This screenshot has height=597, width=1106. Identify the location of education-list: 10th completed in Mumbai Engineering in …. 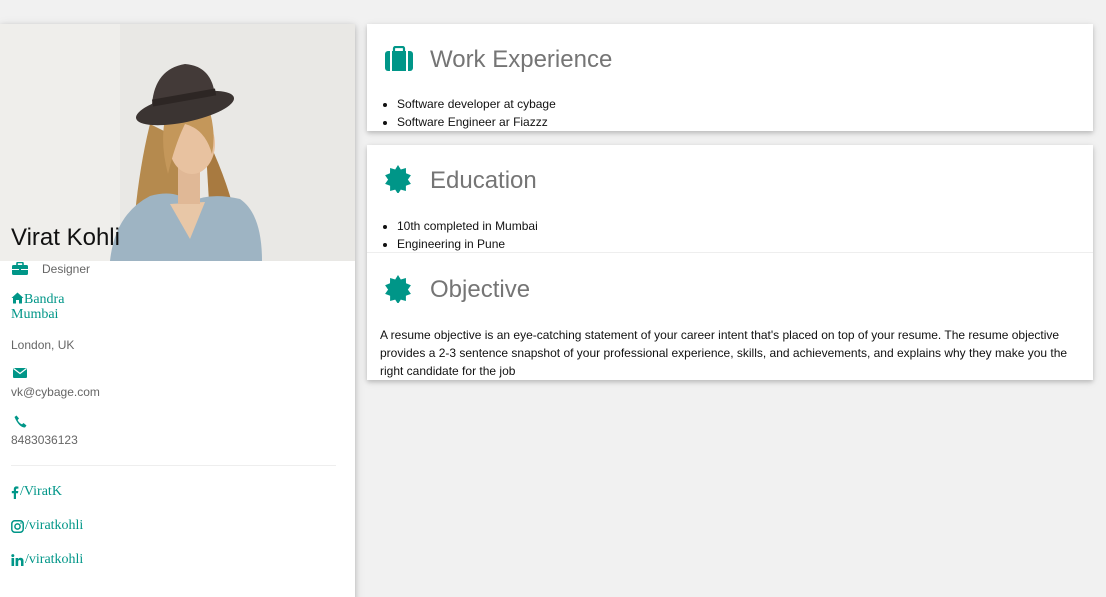
(467, 235).